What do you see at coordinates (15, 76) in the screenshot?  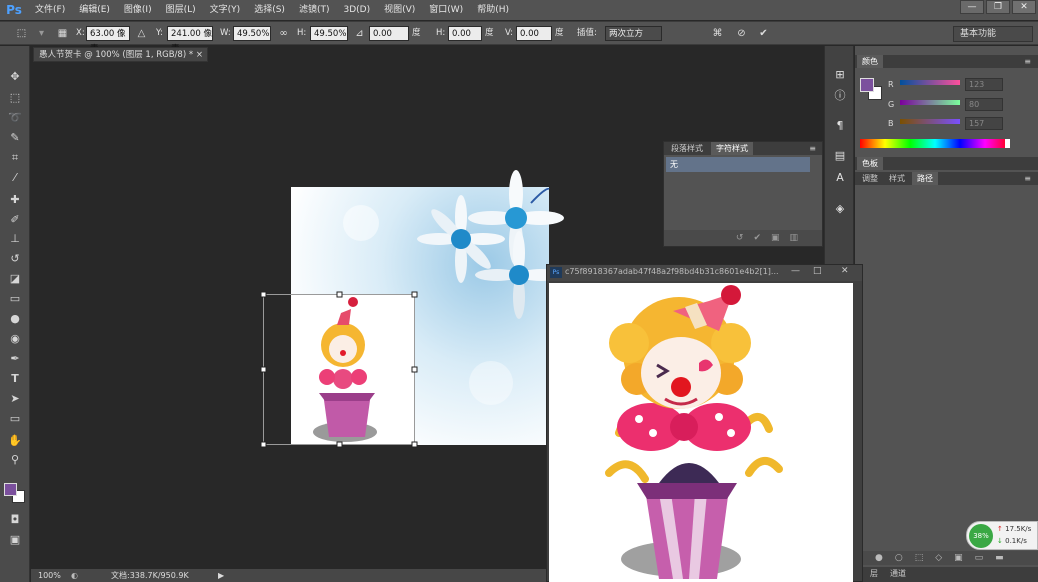 I see `move-tool-icon: ✥` at bounding box center [15, 76].